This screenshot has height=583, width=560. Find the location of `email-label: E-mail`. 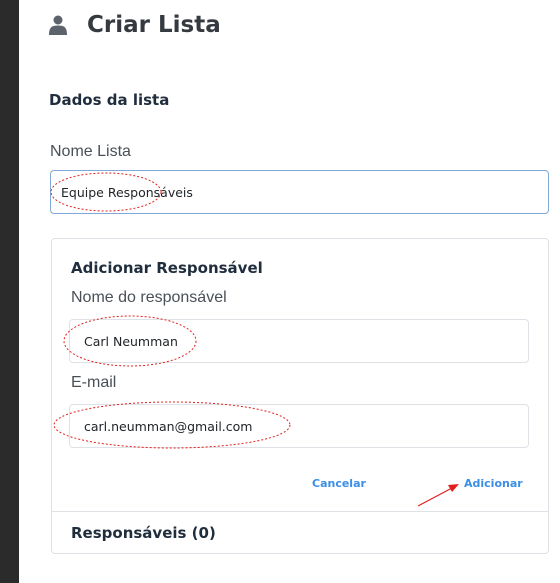

email-label: E-mail is located at coordinates (94, 382).